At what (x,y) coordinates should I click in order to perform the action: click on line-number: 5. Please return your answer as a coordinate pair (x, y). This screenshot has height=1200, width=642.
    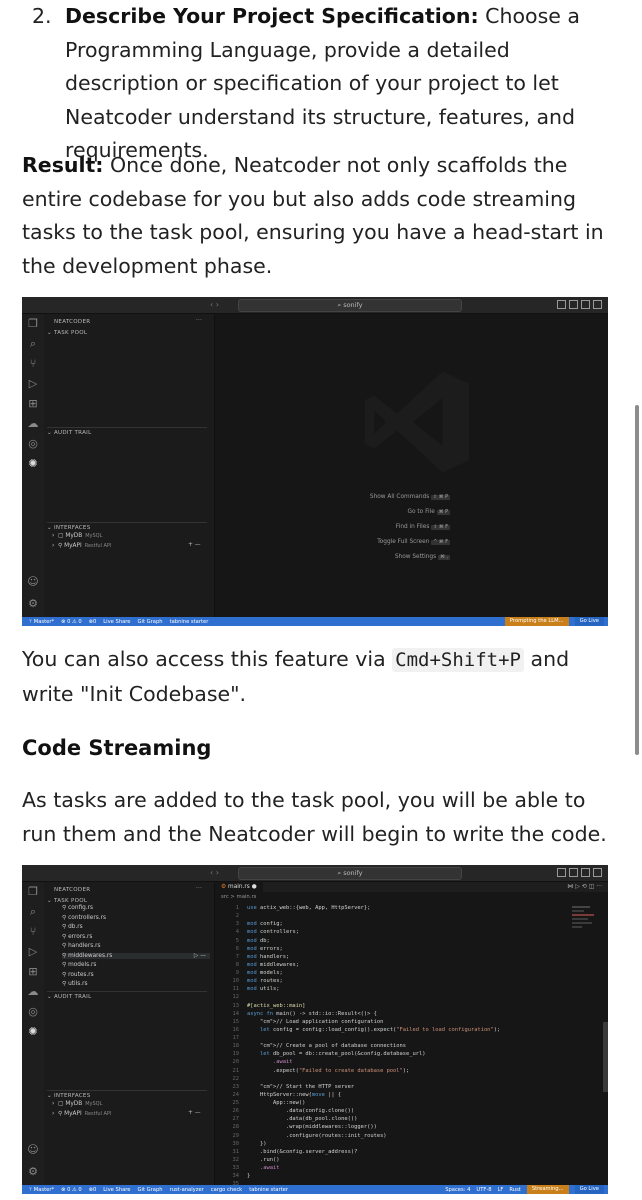
    Looking at the image, I should click on (237, 940).